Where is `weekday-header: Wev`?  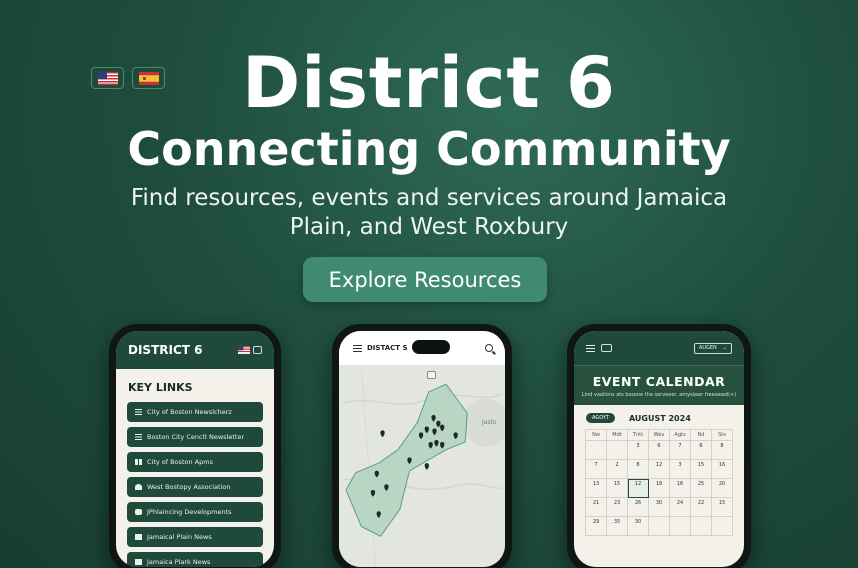 weekday-header: Wev is located at coordinates (659, 435).